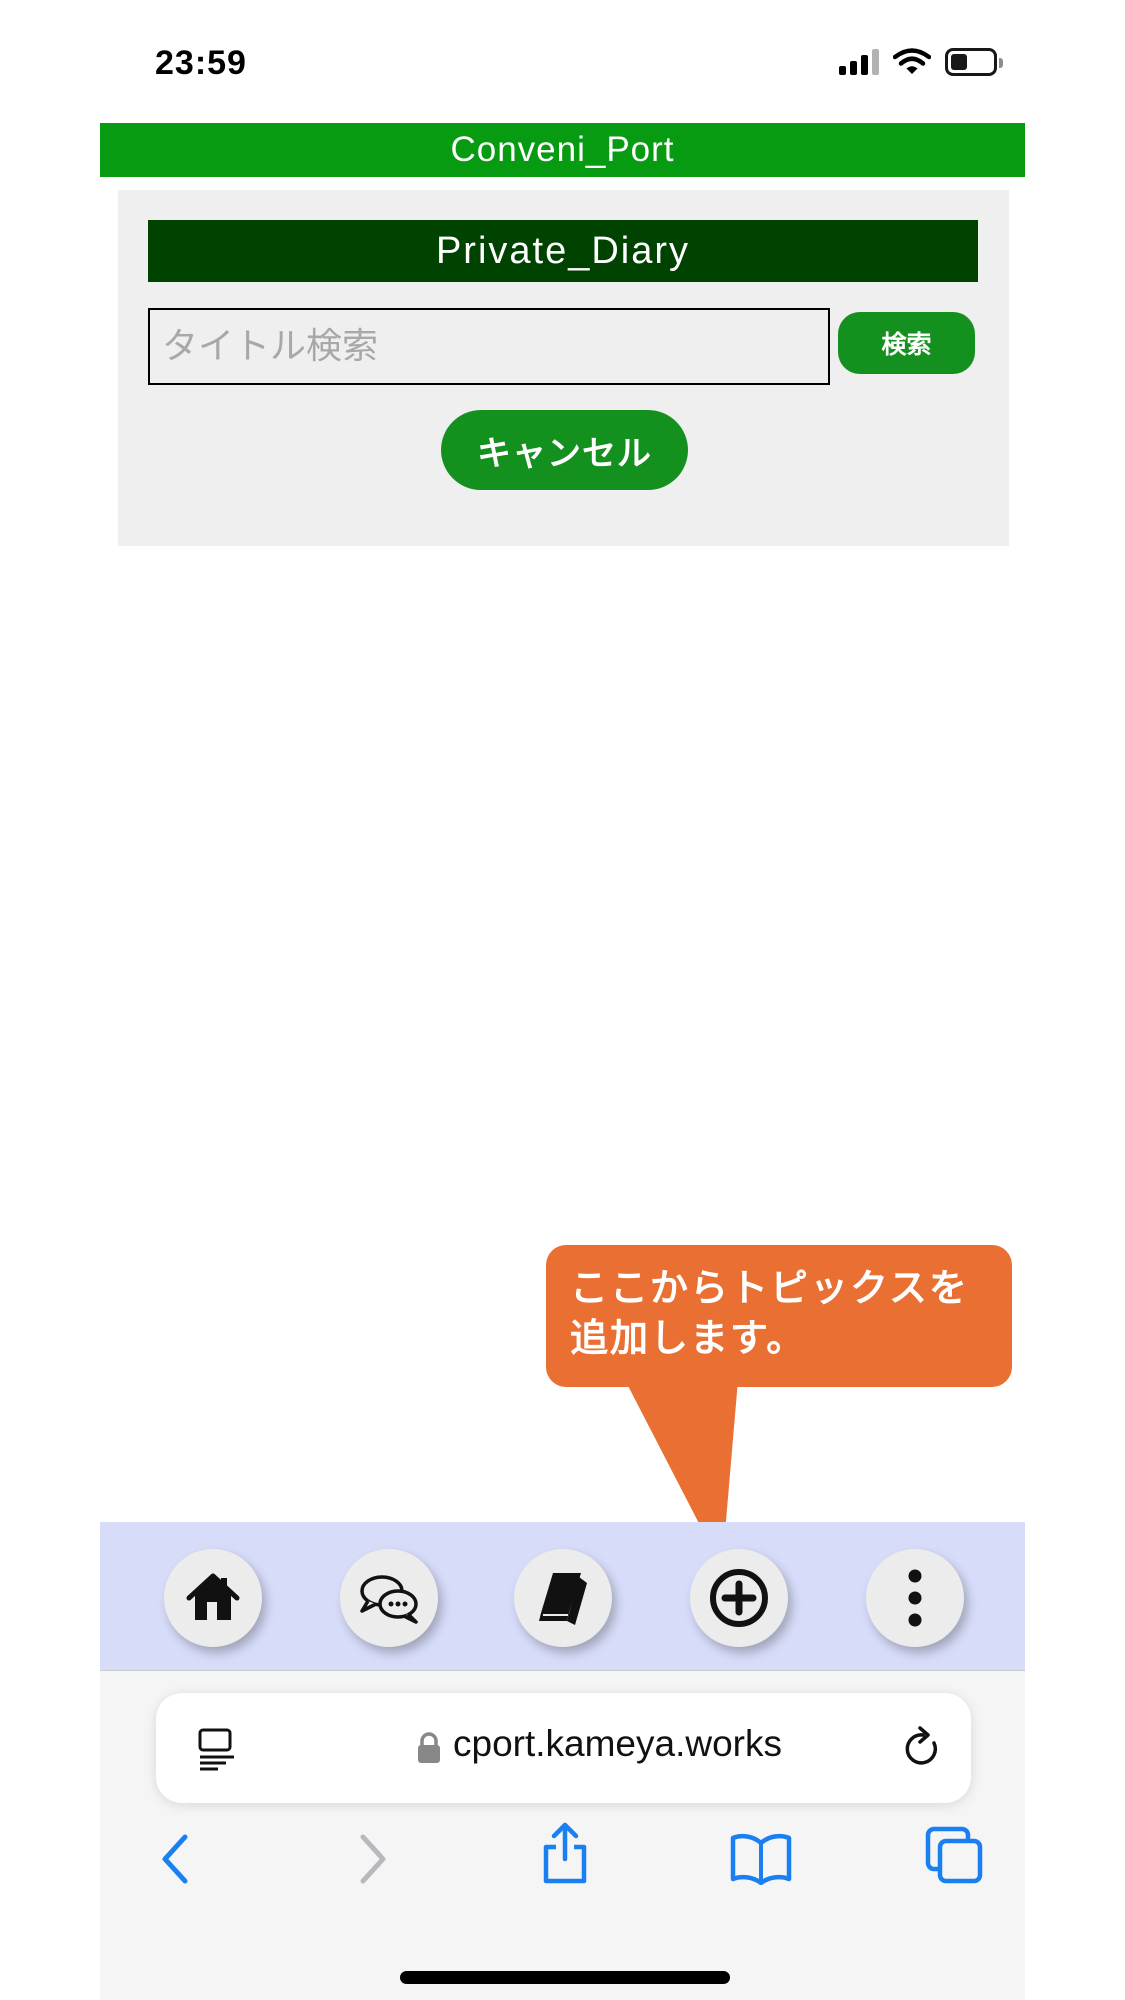  I want to click on home-icon, so click(213, 1596).